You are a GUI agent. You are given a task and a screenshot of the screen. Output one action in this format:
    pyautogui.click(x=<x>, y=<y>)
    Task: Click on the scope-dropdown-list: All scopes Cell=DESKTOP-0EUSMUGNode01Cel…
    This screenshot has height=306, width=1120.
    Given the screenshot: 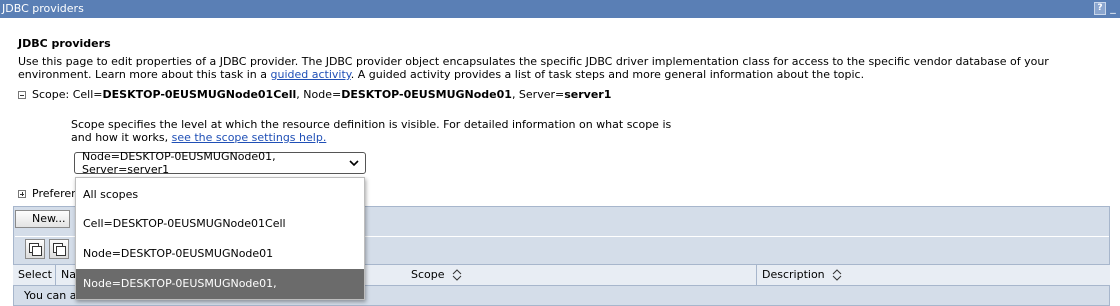 What is the action you would take?
    pyautogui.click(x=220, y=238)
    